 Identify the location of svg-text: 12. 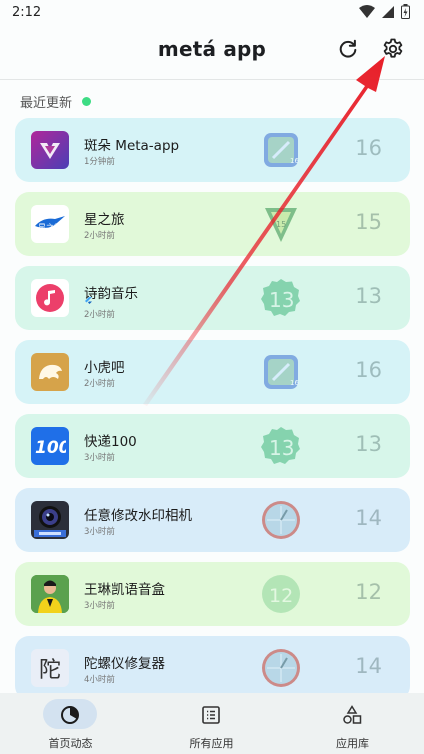
(281, 596).